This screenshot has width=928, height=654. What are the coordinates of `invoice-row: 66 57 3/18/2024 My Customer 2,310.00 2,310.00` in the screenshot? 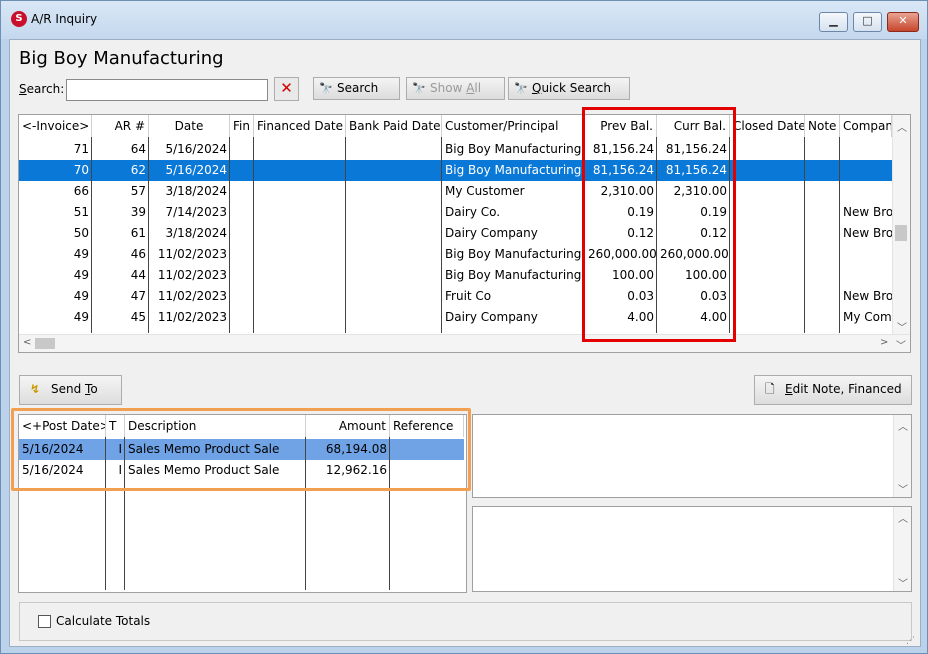 It's located at (455, 191).